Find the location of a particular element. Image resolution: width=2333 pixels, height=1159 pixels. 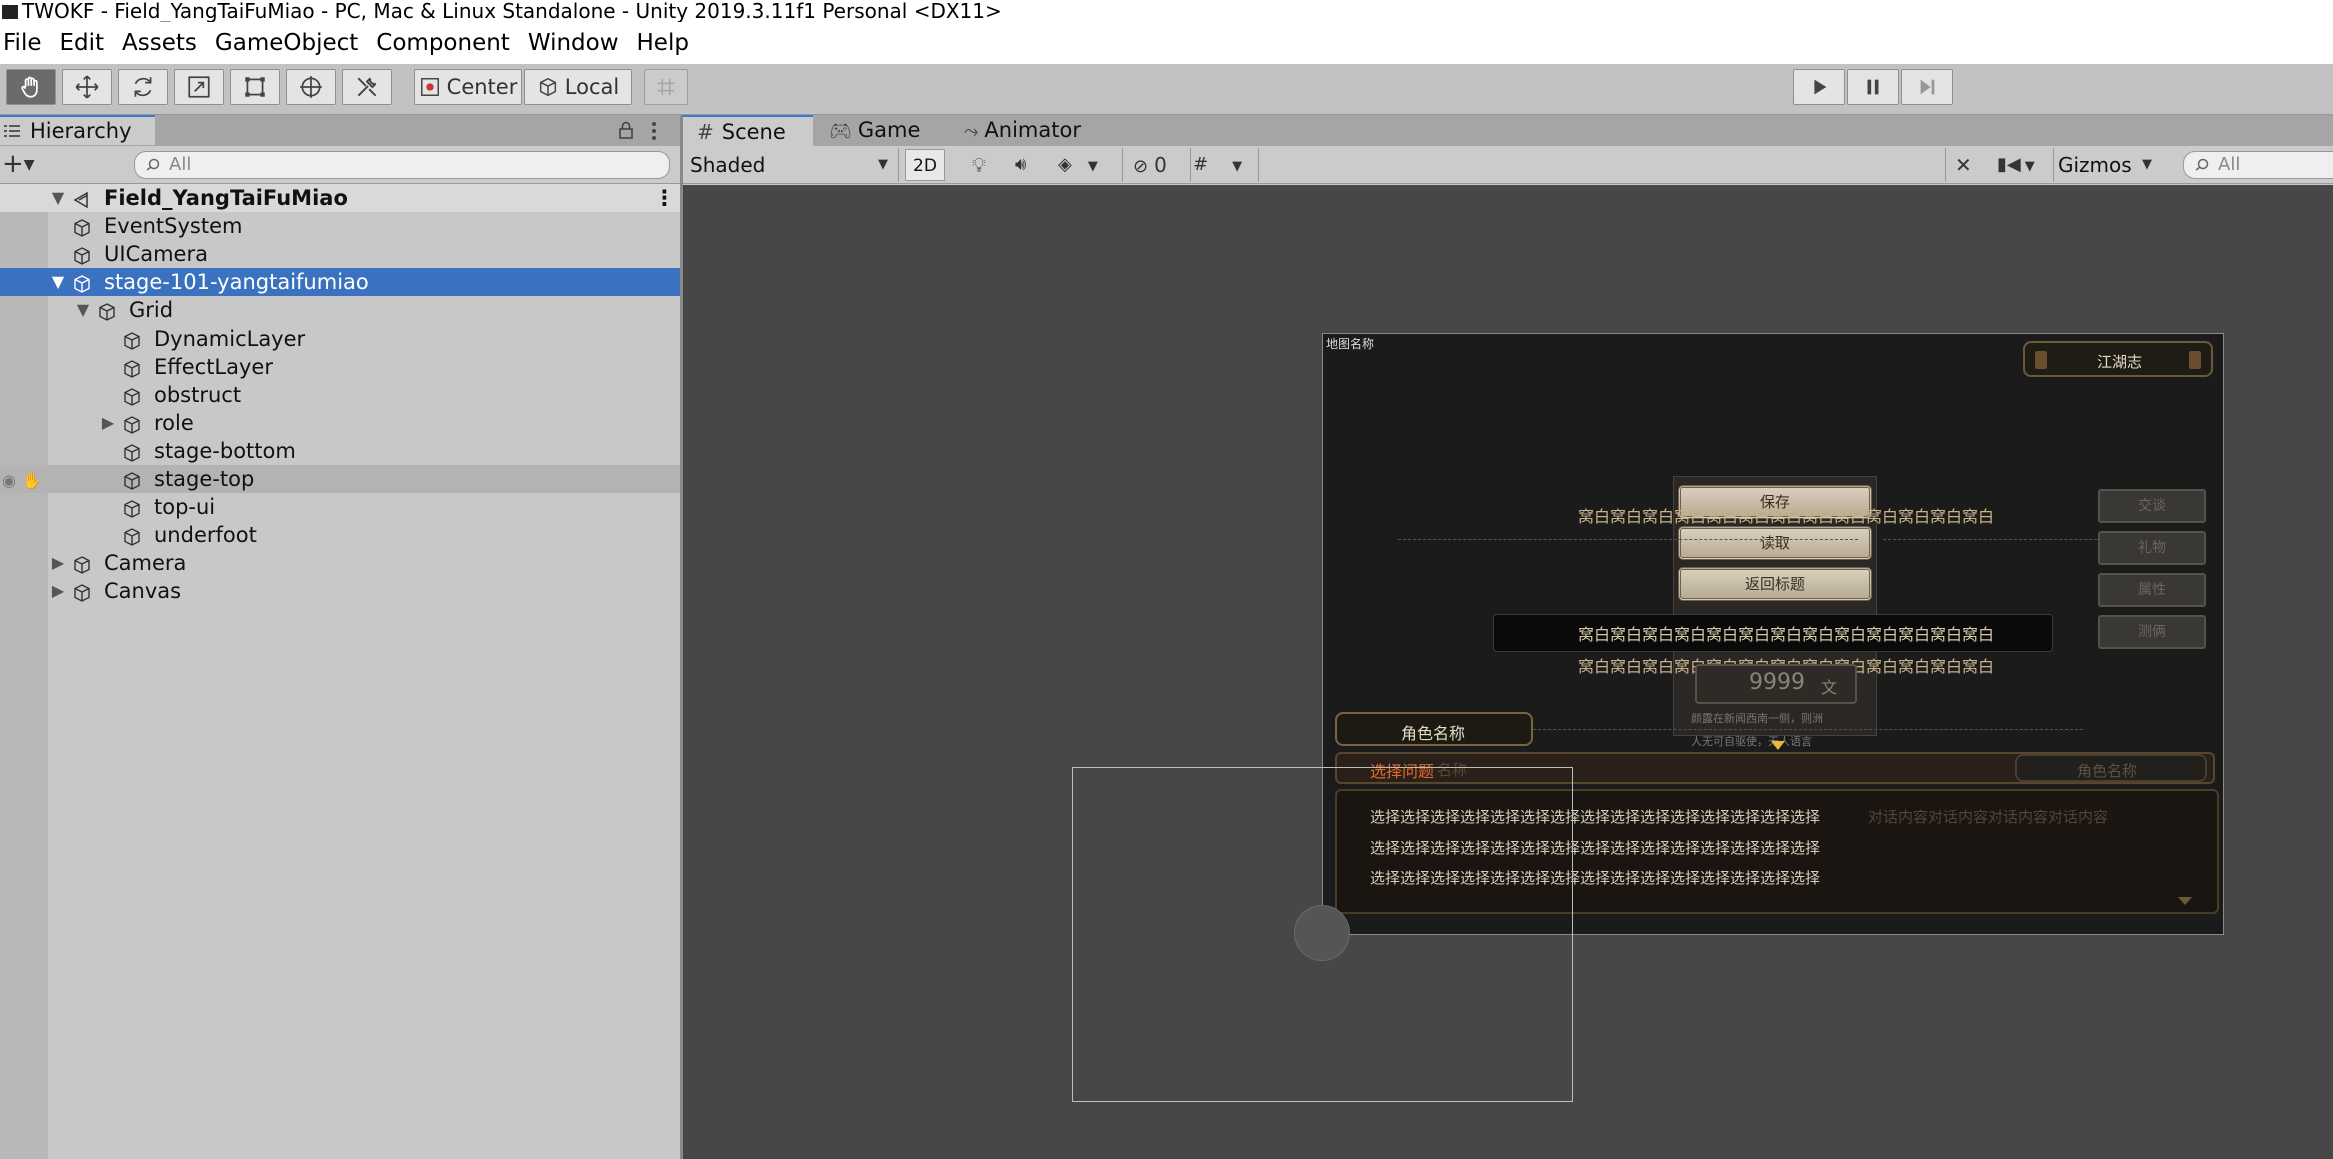

pivot-local-button: Local is located at coordinates (578, 87).